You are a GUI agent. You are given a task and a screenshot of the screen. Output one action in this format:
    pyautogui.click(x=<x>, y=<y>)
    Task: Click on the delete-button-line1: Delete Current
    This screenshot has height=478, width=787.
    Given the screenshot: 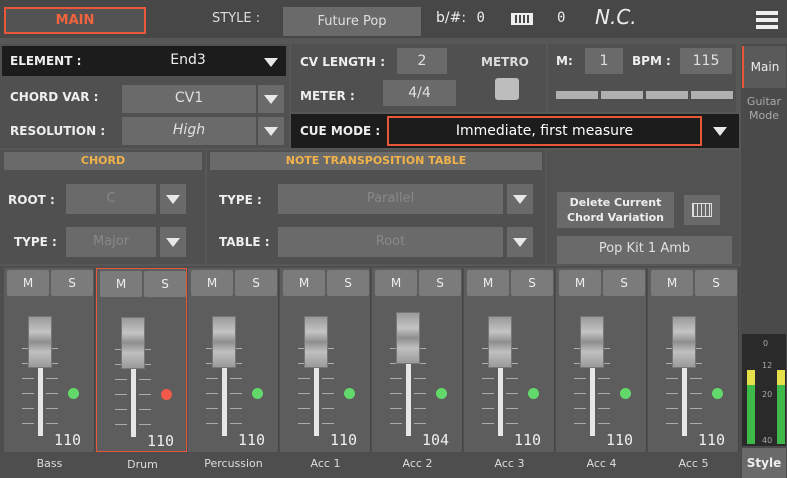 What is the action you would take?
    pyautogui.click(x=615, y=202)
    